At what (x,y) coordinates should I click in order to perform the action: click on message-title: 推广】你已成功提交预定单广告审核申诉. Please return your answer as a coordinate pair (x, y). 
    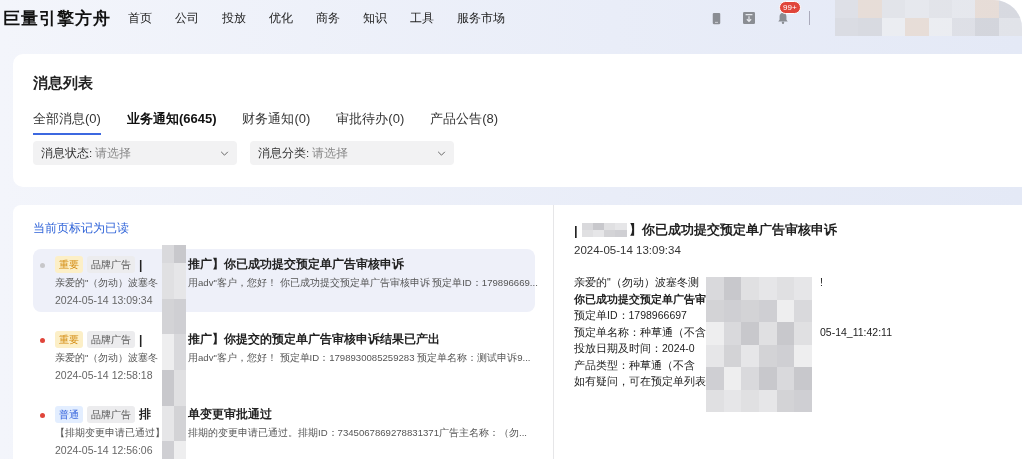
    Looking at the image, I should click on (296, 264).